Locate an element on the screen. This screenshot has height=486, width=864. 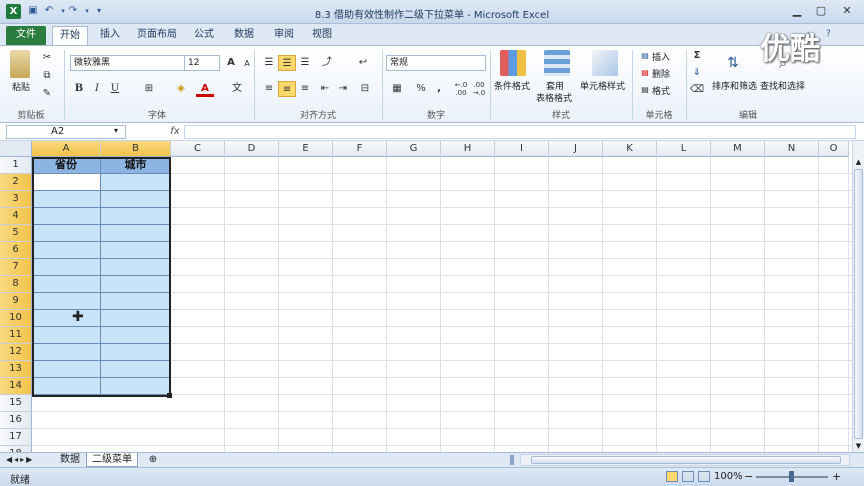
column-header-d: D is located at coordinates (252, 149).